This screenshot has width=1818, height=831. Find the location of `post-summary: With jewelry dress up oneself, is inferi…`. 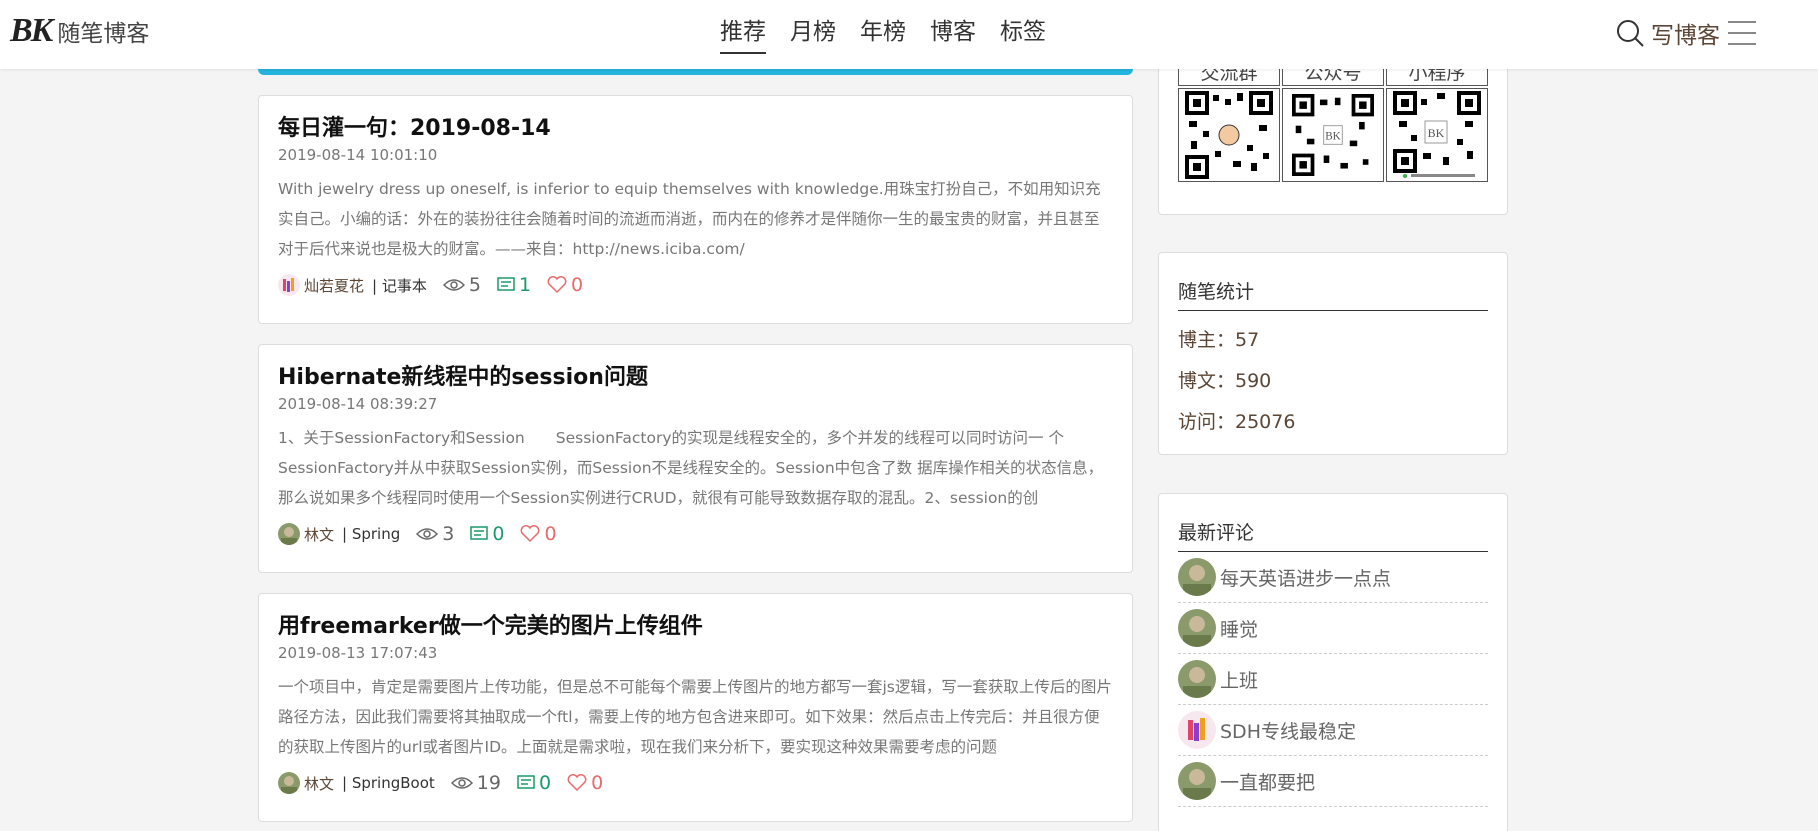

post-summary: With jewelry dress up oneself, is inferi… is located at coordinates (689, 219).